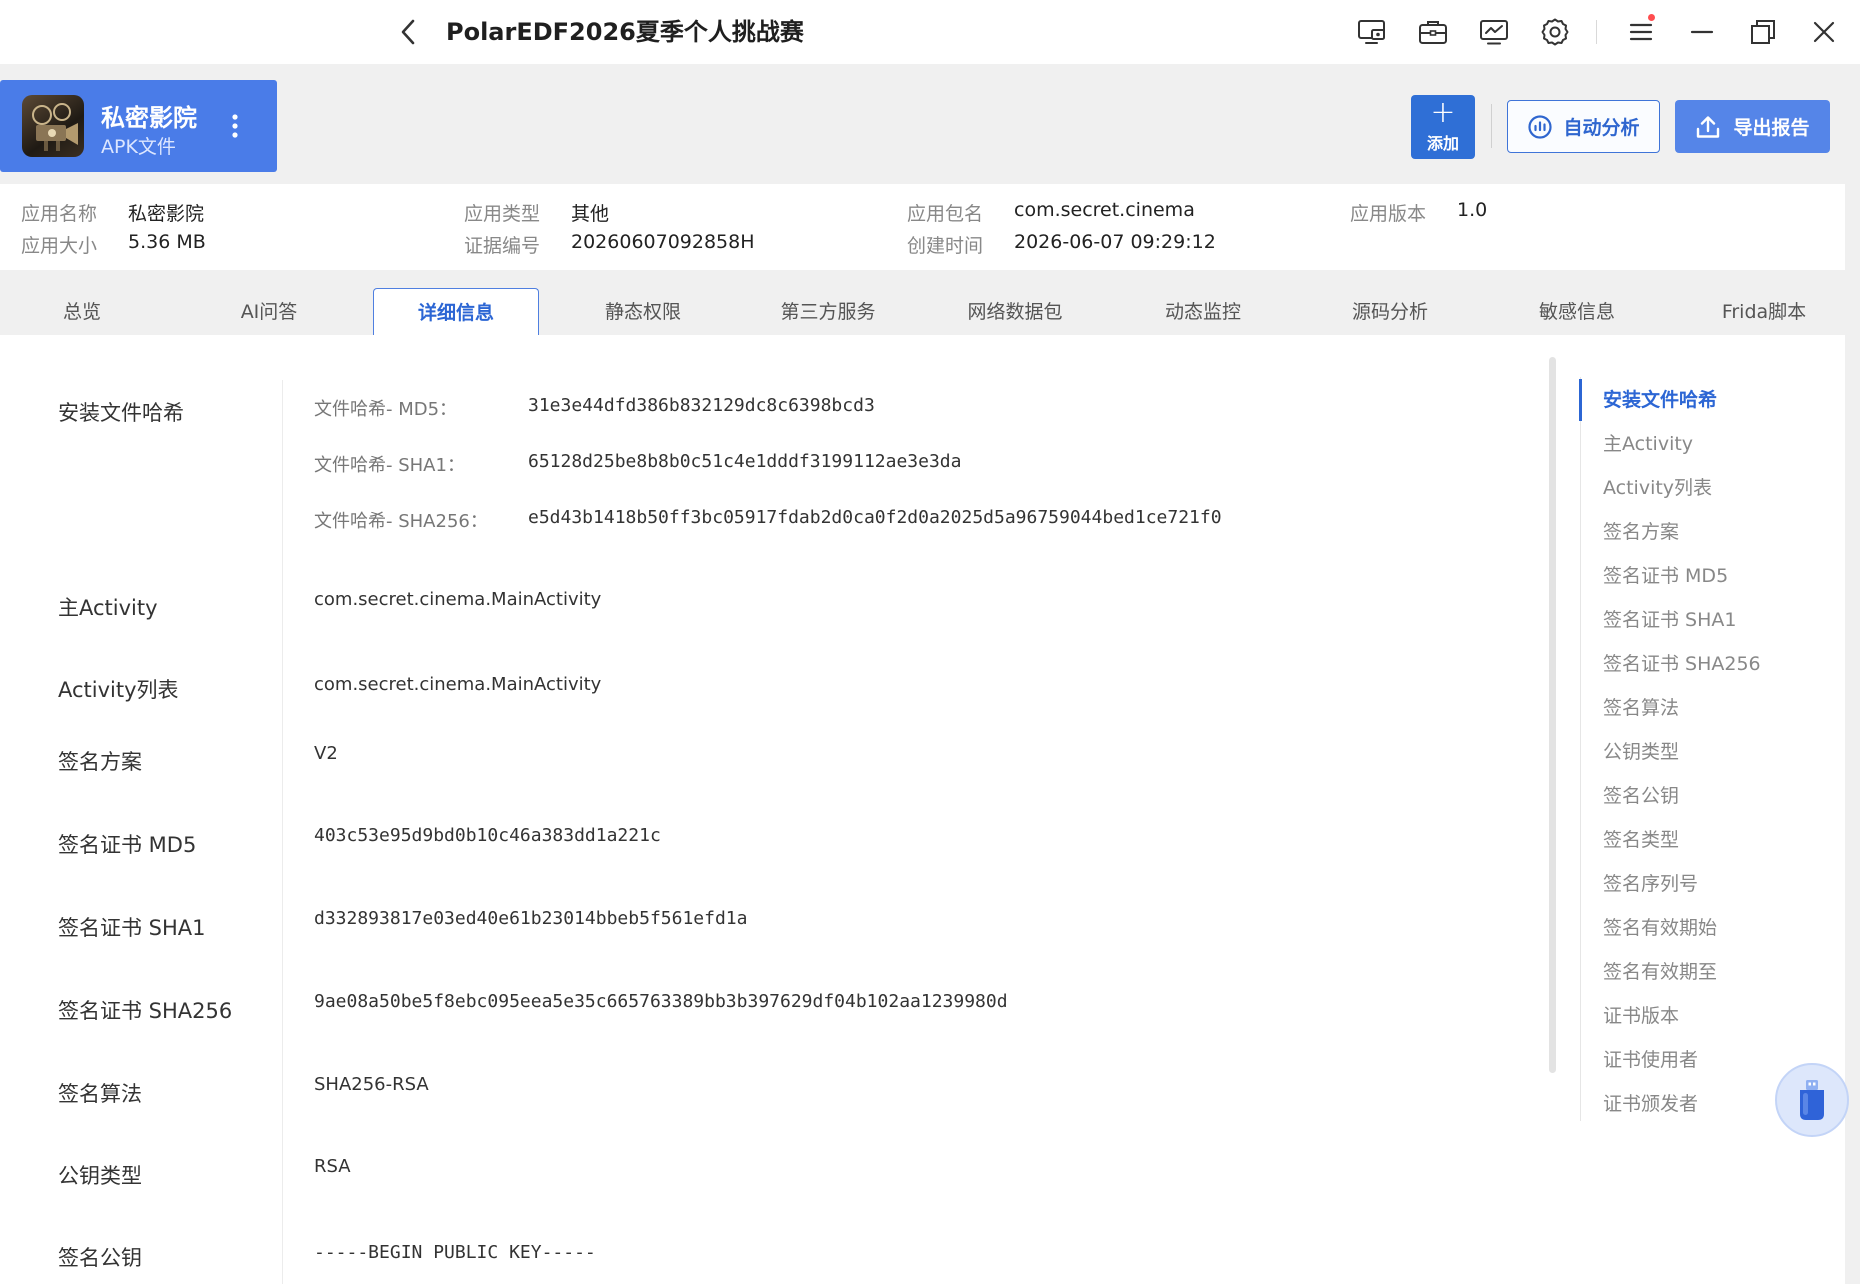 This screenshot has width=1860, height=1284. What do you see at coordinates (1657, 486) in the screenshot?
I see `nav-item-activity-list: Activity列表` at bounding box center [1657, 486].